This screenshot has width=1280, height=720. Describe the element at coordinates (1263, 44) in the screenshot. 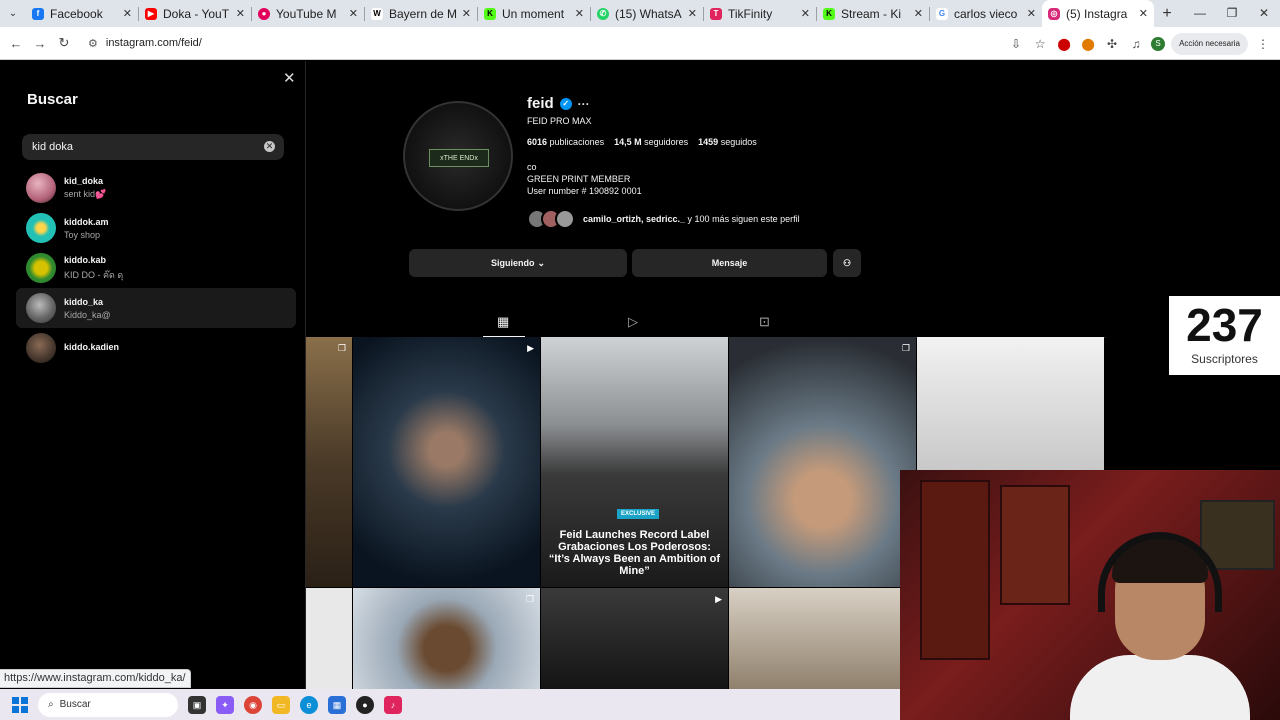

I see `kebab-menu-icon: ⋮` at that location.